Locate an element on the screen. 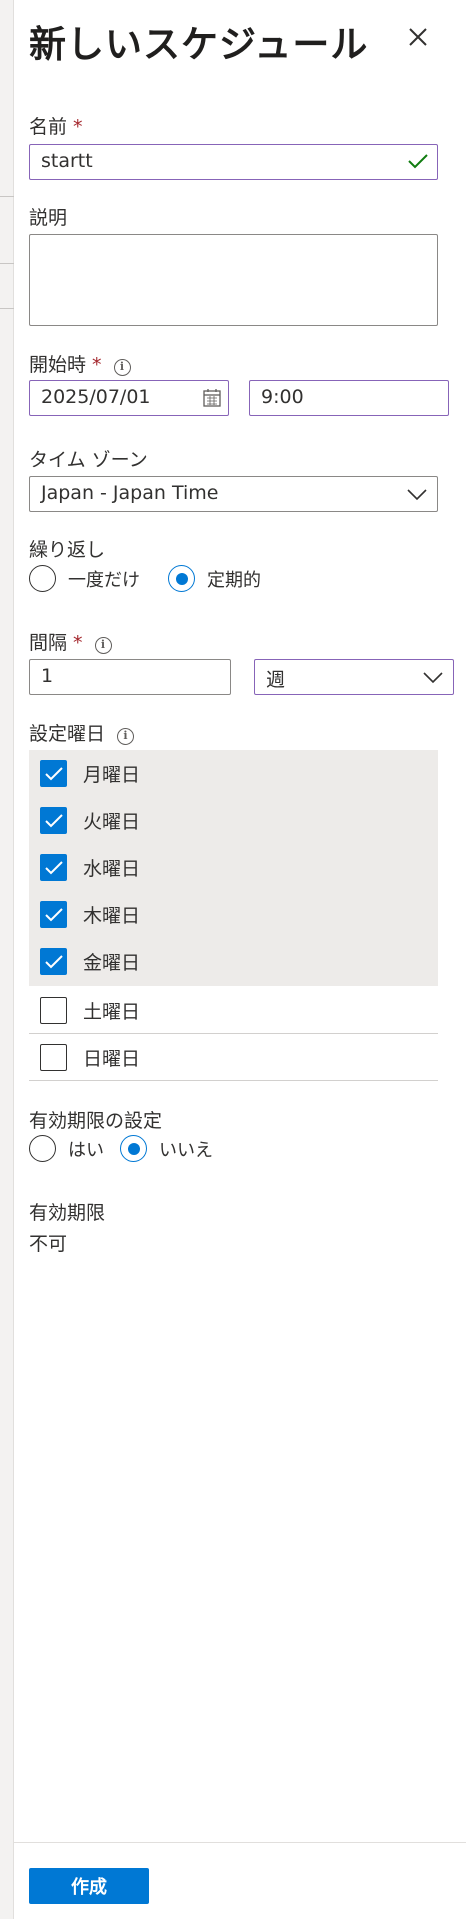 This screenshot has width=466, height=1919. weekday-row-thursday: 木曜日 is located at coordinates (233, 914).